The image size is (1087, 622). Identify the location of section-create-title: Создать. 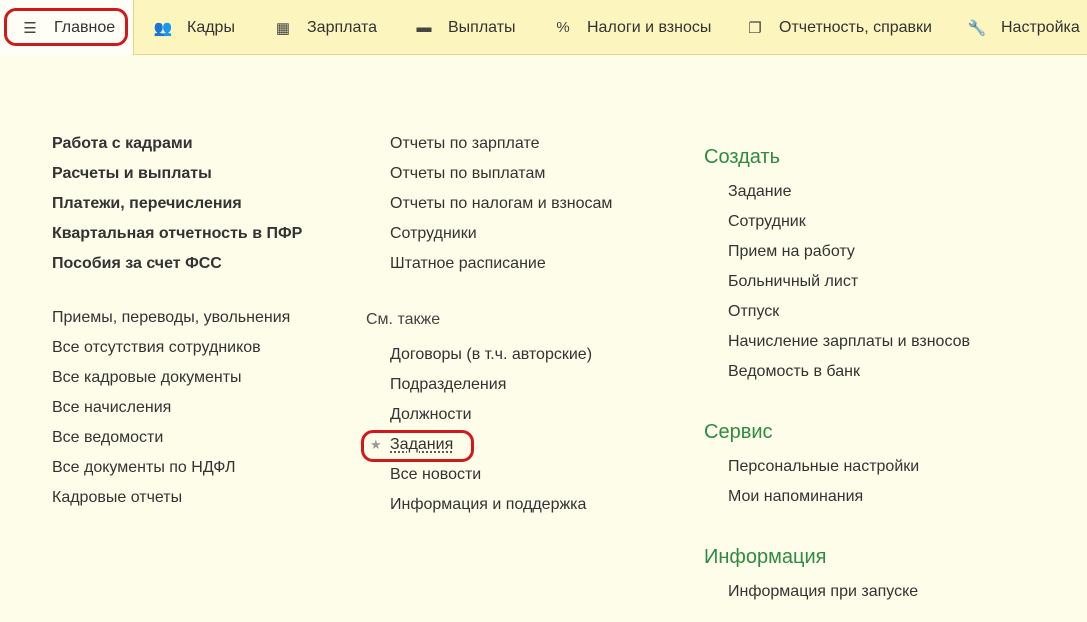
(742, 157).